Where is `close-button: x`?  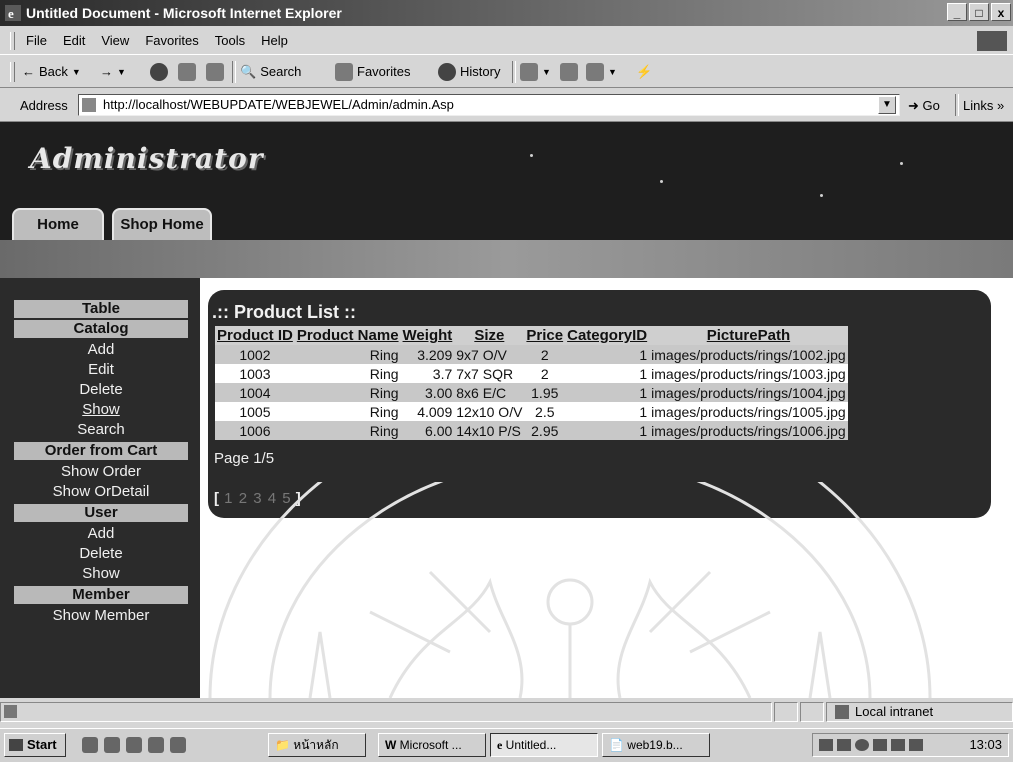
close-button: x is located at coordinates (1001, 12).